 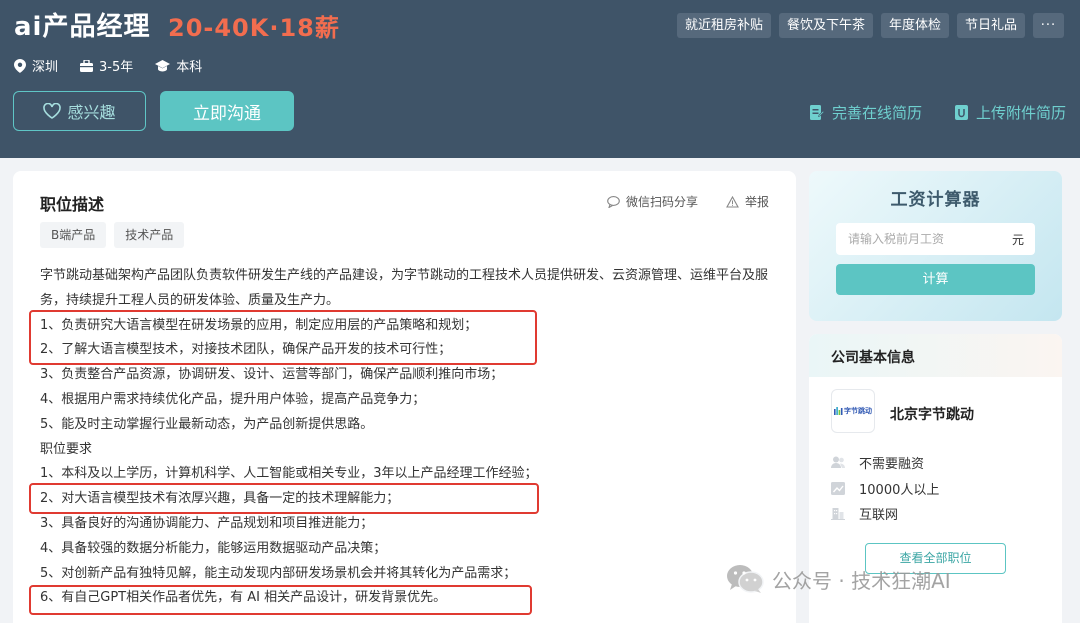 I want to click on job-title: ai产品经理, so click(x=82, y=27).